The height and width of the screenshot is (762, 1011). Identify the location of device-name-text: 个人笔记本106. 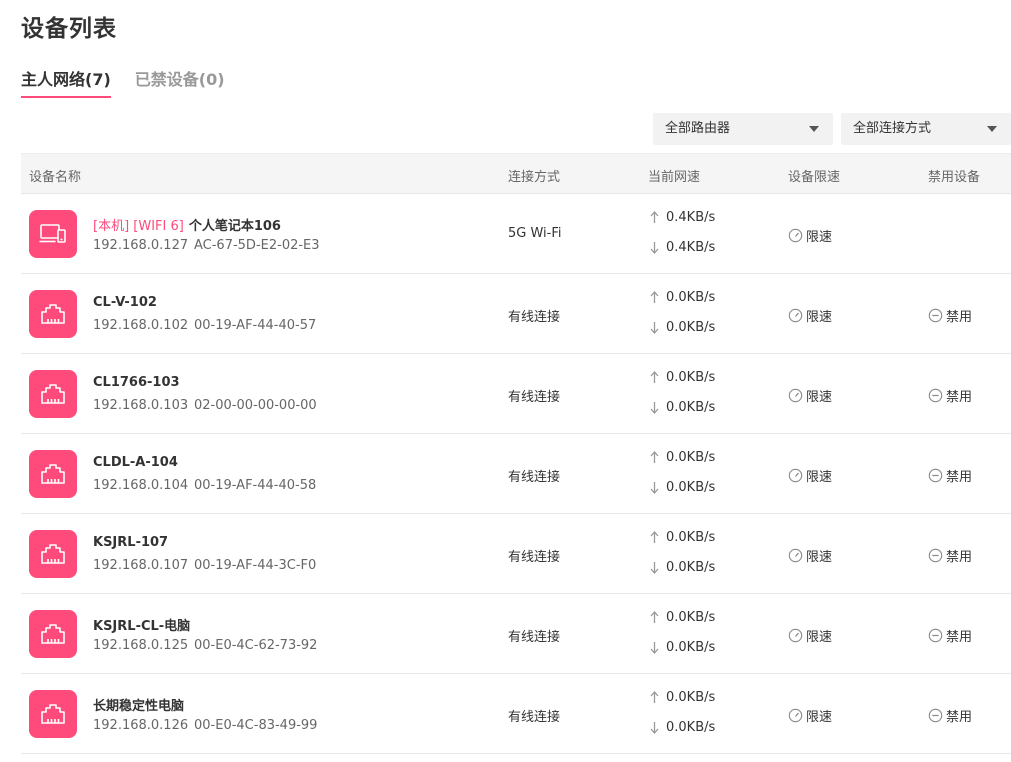
(234, 226).